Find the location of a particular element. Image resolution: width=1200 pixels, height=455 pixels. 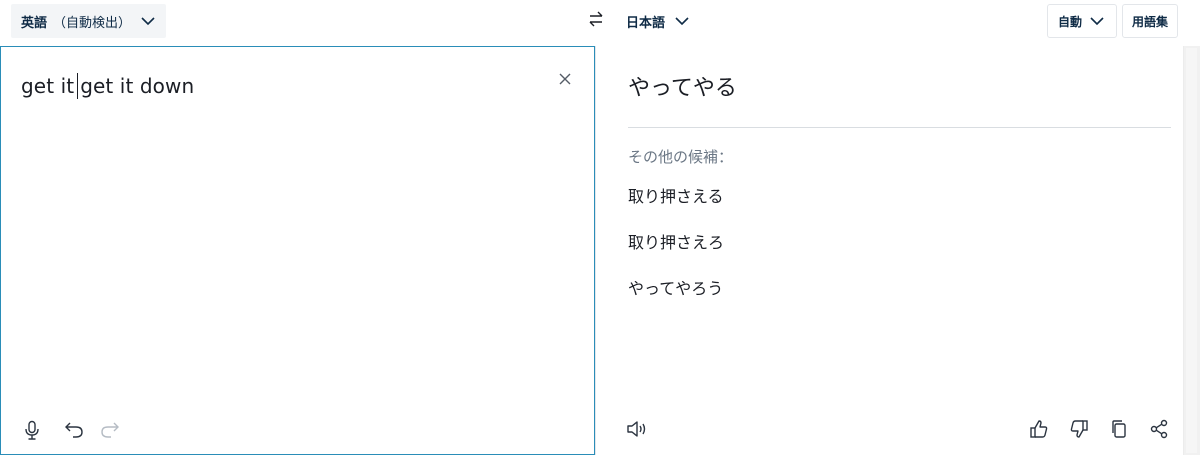

thumbs-up-icon is located at coordinates (1039, 431).